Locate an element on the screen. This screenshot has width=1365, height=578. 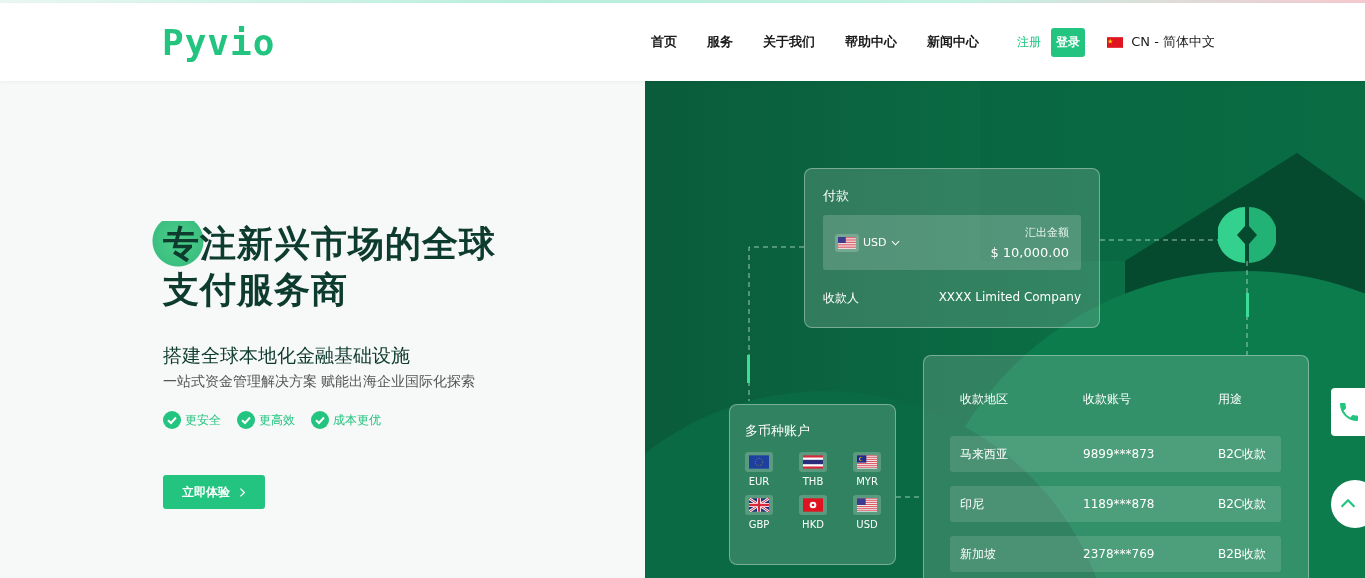
coin-icon is located at coordinates (1247, 235).